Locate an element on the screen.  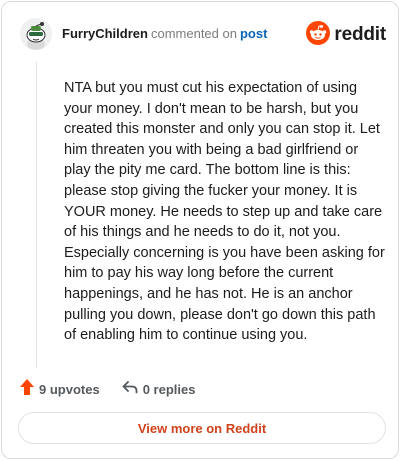
action-text: commented on is located at coordinates (193, 33).